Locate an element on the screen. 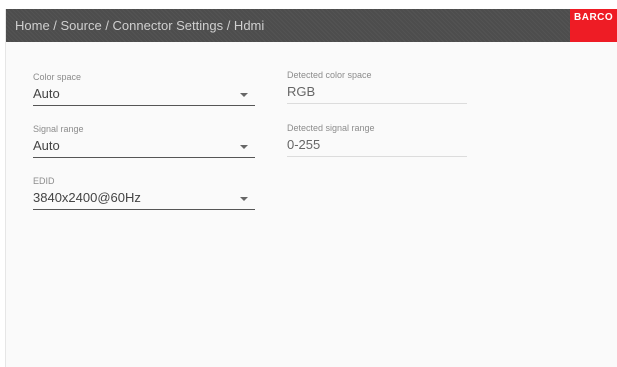 This screenshot has width=617, height=367. color-space-value: Auto is located at coordinates (46, 93).